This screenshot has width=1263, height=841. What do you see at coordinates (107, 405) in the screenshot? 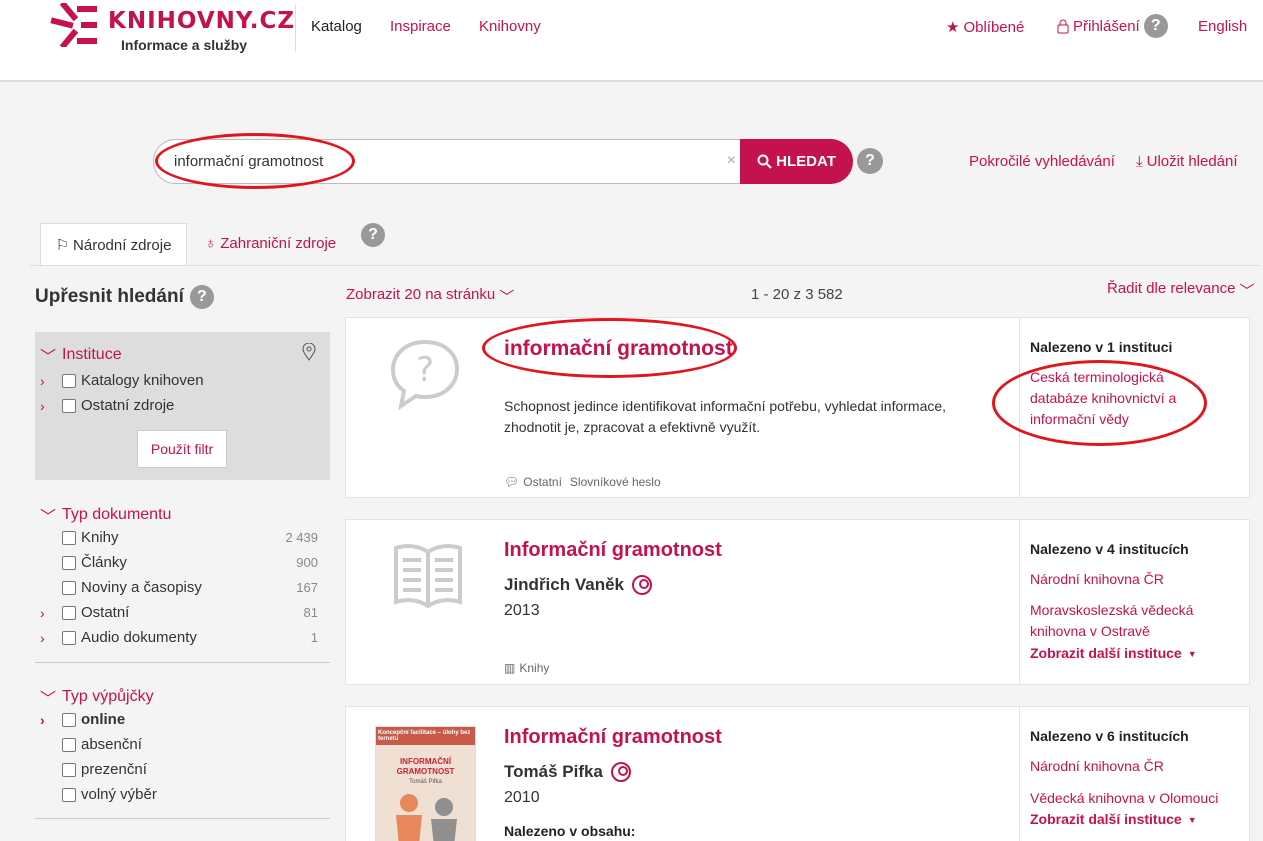
I see `facet-item-other-sources: › Ostatní zdroje` at bounding box center [107, 405].